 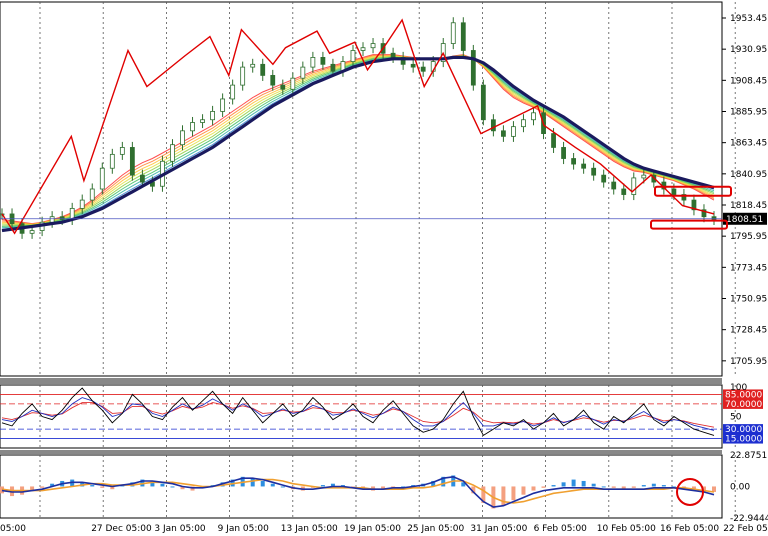 I want to click on price-axis-label: 1705.95, so click(x=748, y=362).